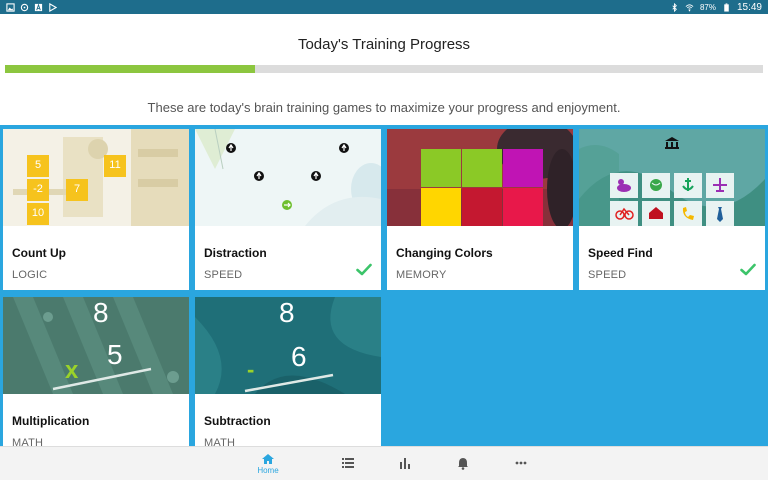  Describe the element at coordinates (77, 189) in the screenshot. I see `tile-number: 7` at that location.